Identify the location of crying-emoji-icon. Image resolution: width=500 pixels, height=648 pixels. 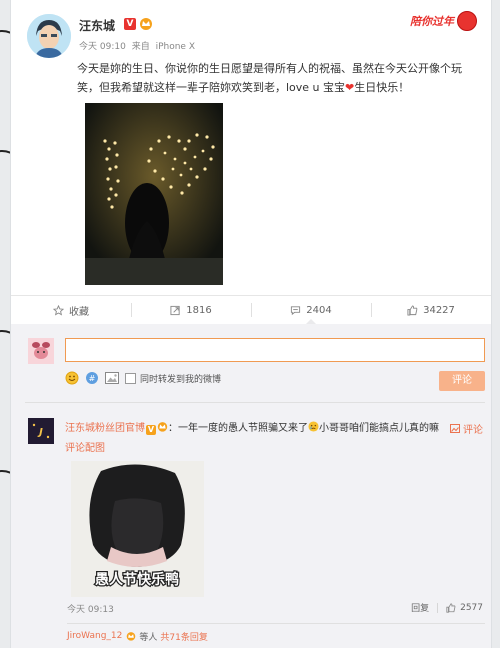
(313, 426).